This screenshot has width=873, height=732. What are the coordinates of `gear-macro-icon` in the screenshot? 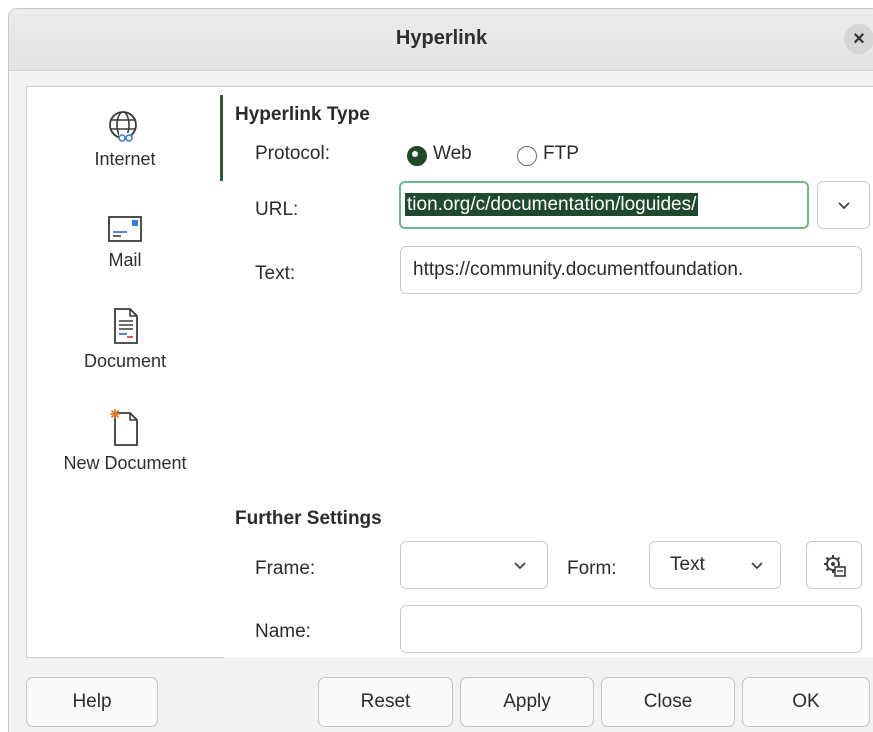 It's located at (835, 566).